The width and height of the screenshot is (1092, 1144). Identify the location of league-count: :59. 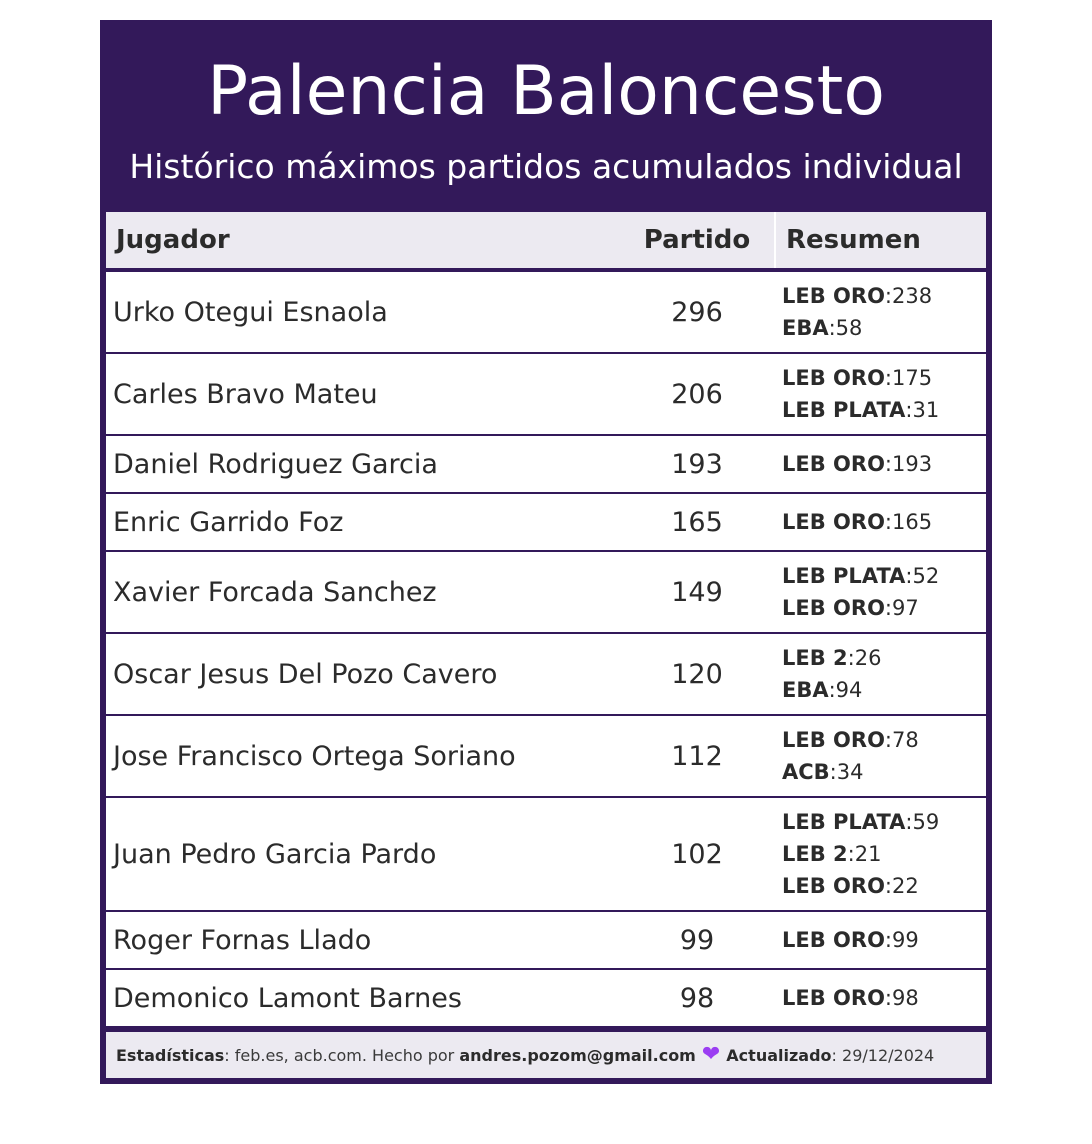
(922, 822).